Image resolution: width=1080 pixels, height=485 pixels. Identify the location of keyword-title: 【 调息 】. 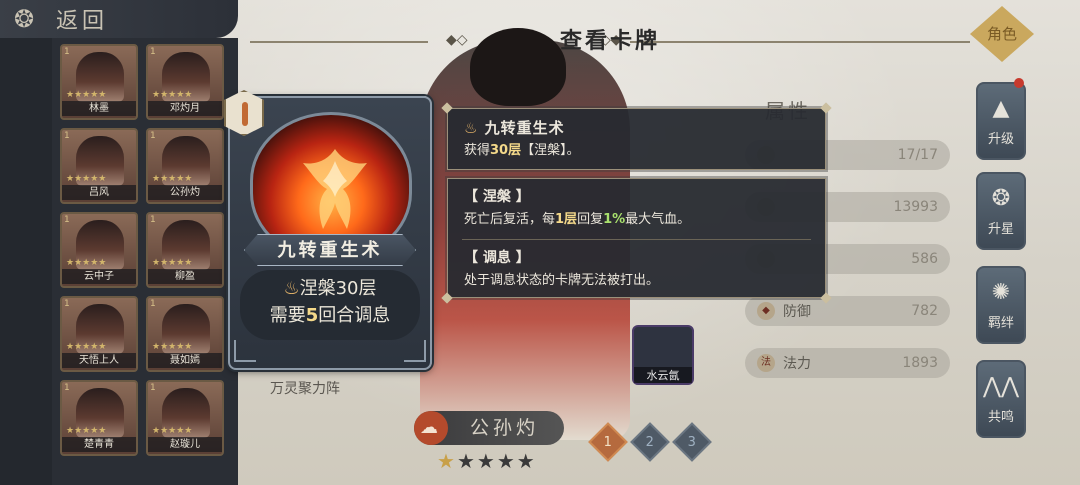
(497, 258).